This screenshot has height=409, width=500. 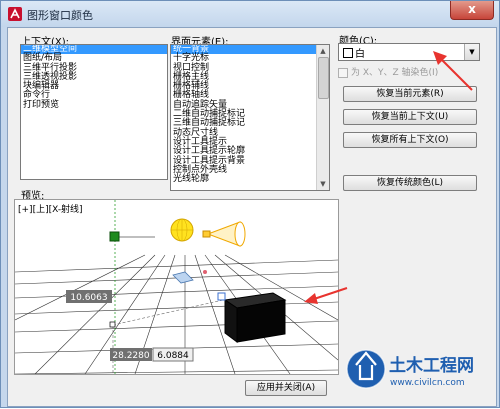 What do you see at coordinates (348, 53) in the screenshot?
I see `color-swatch` at bounding box center [348, 53].